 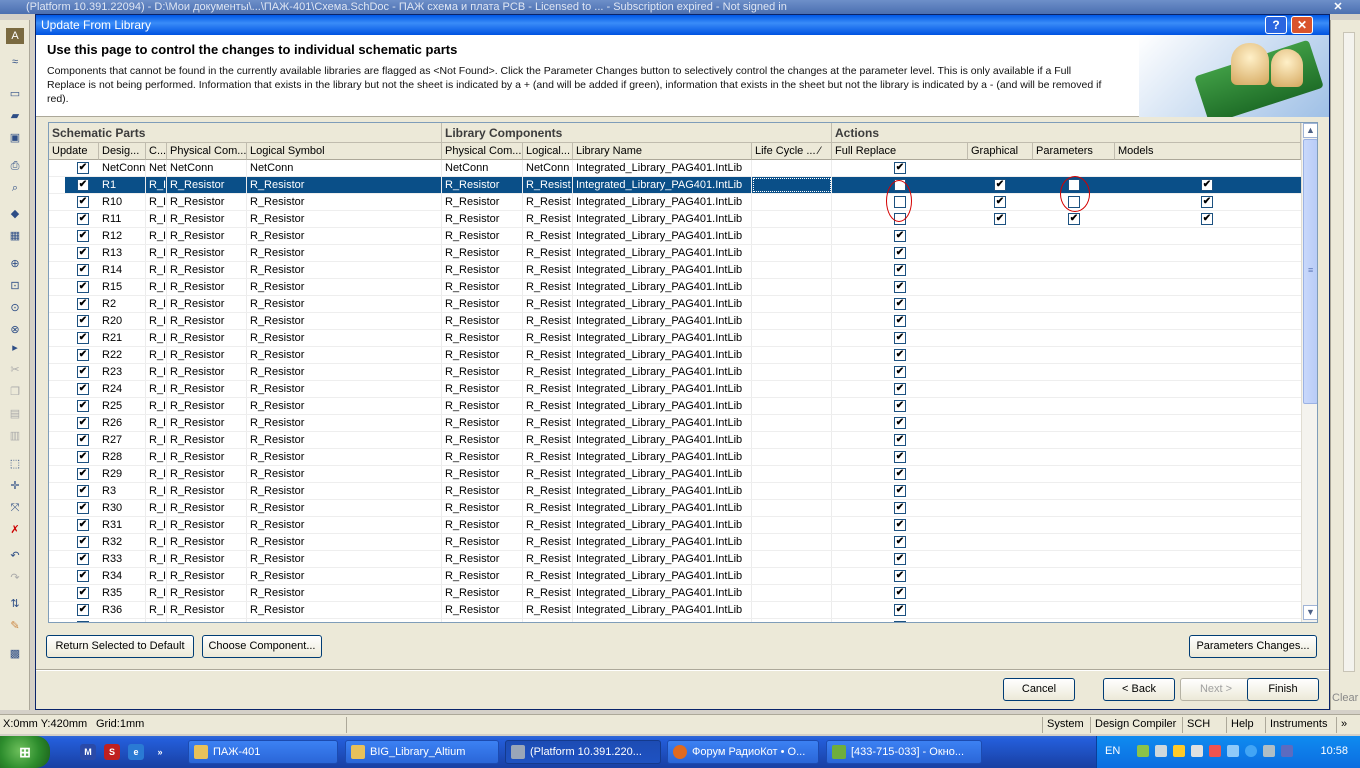 I want to click on hierarchy-icon: ⇅, so click(x=15, y=604).